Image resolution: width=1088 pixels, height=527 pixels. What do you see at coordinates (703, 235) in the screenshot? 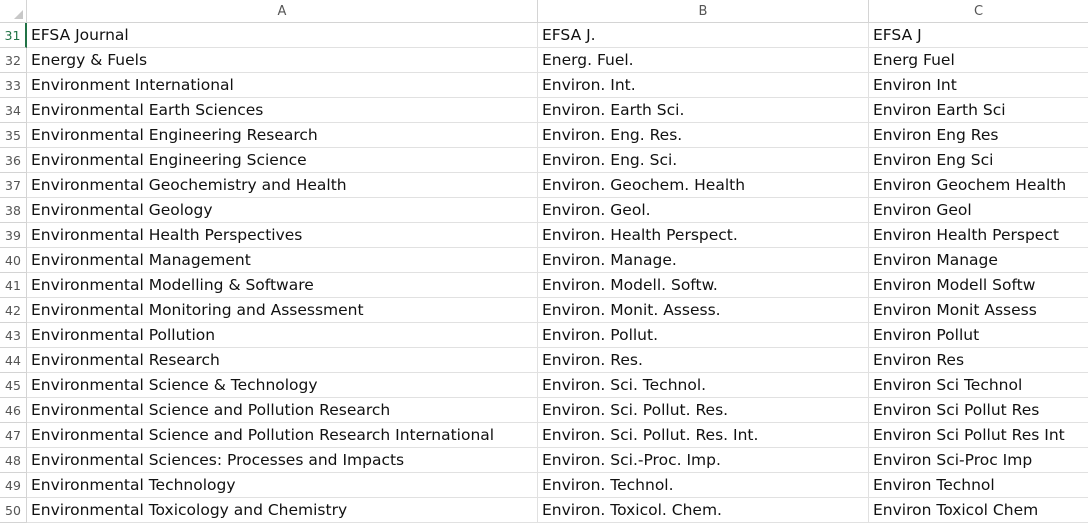
I see `cell-abbreviation-dotted: Environ. Health Perspect.` at bounding box center [703, 235].